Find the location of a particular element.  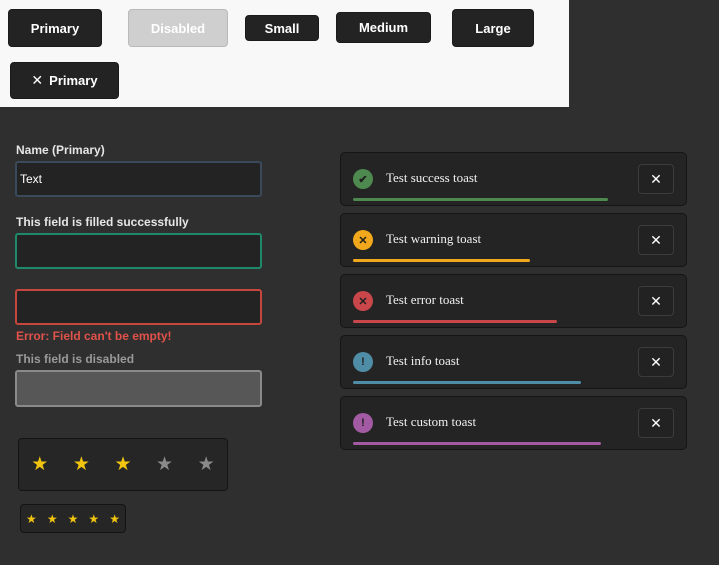

info-icon: ! is located at coordinates (363, 362).